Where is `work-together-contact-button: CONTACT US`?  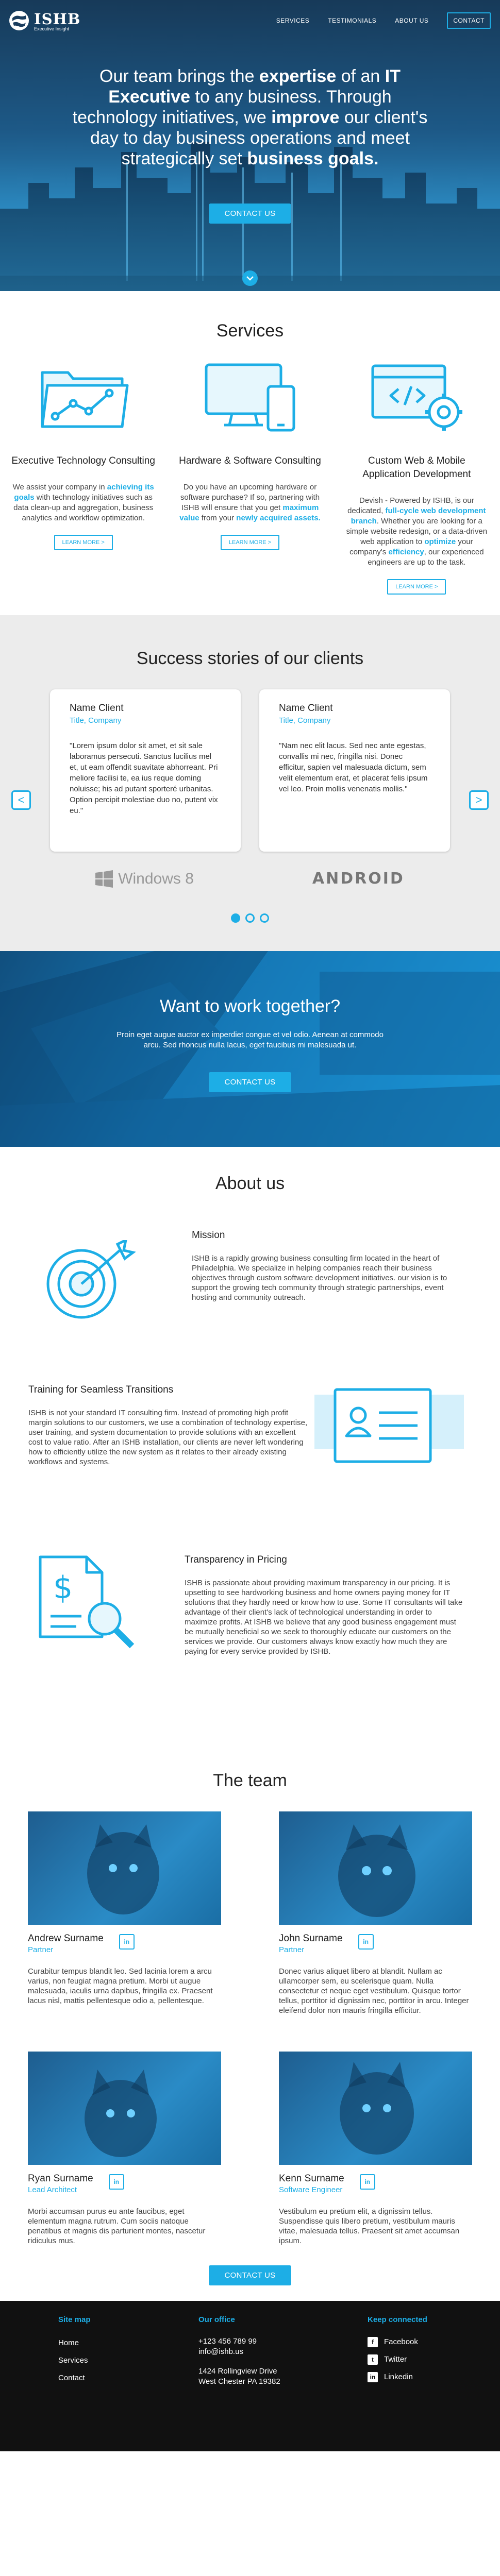 work-together-contact-button: CONTACT US is located at coordinates (250, 1082).